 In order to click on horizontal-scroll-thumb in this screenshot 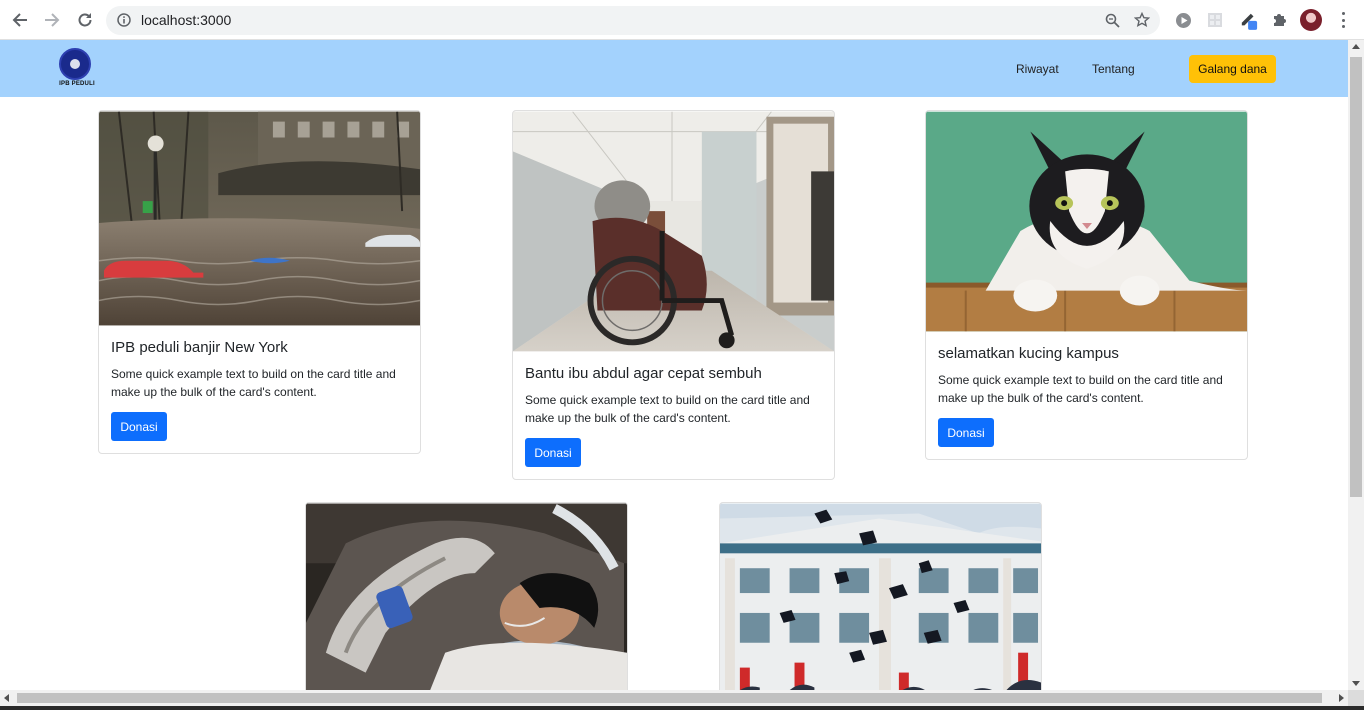, I will do `click(669, 698)`.